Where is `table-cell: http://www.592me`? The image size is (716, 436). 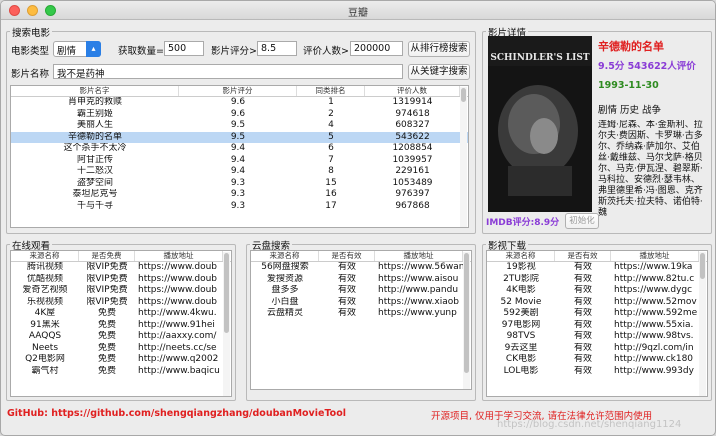 table-cell: http://www.592me is located at coordinates (656, 313).